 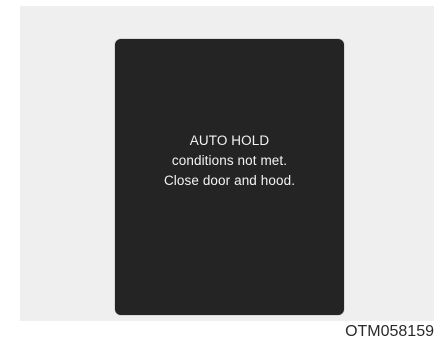 What do you see at coordinates (229, 180) in the screenshot?
I see `message-line-3: Close door and hood.` at bounding box center [229, 180].